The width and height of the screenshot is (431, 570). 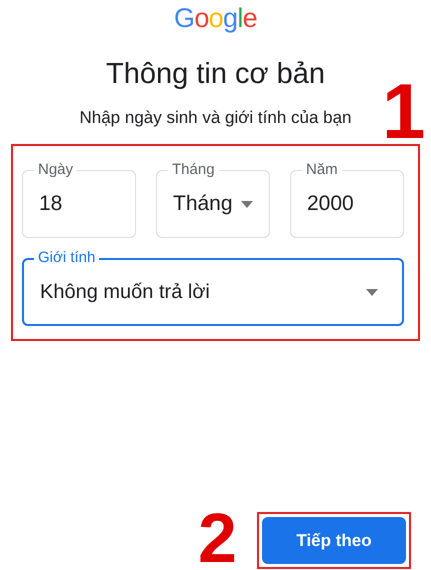 I want to click on page-title: Thông tin cơ bản, so click(x=215, y=74).